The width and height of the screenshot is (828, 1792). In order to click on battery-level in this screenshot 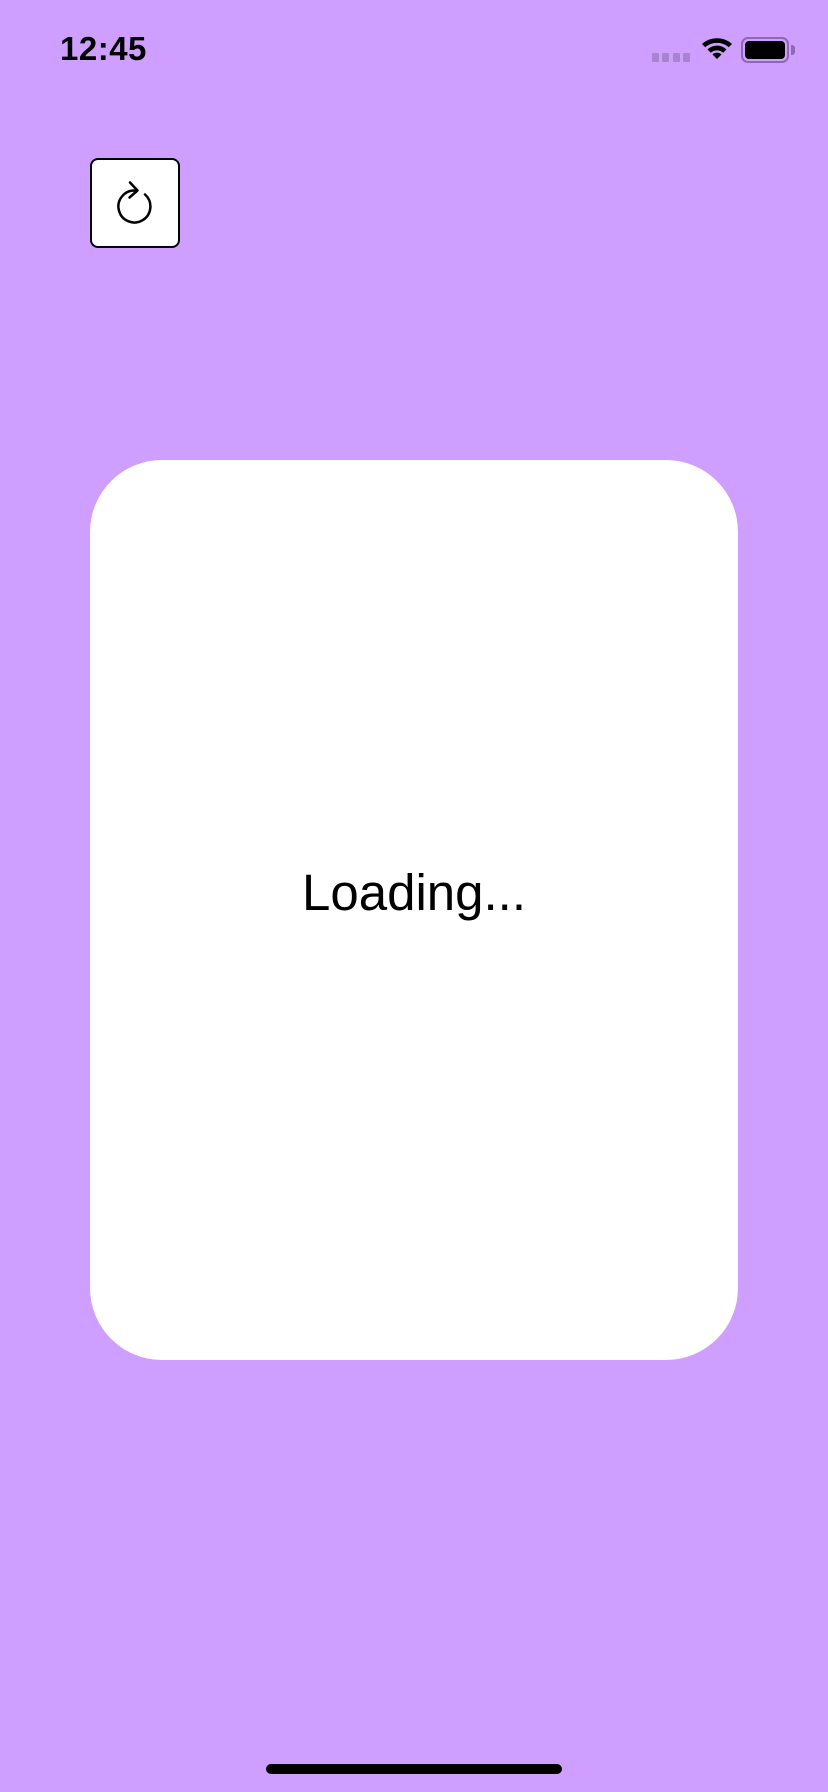, I will do `click(765, 50)`.